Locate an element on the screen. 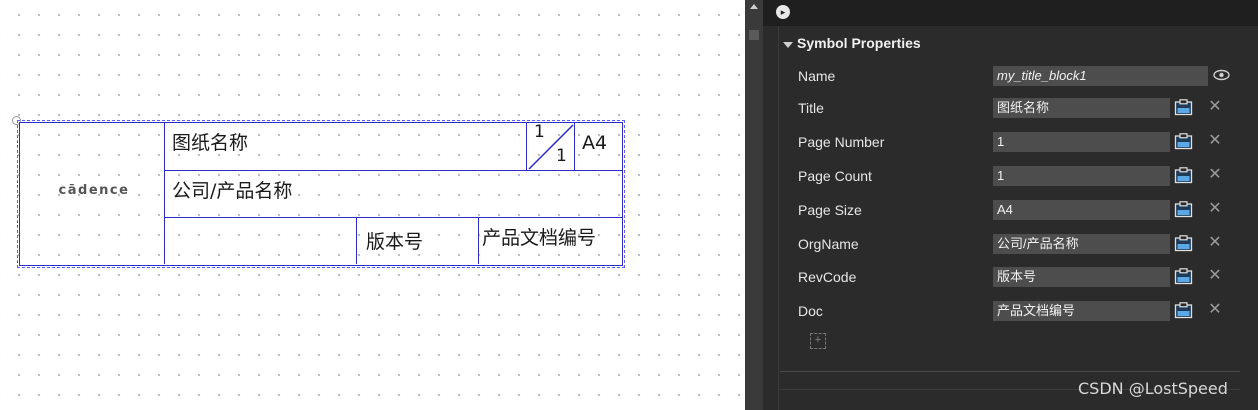 This screenshot has height=410, width=1258. page-count-field: 1 is located at coordinates (1081, 176).